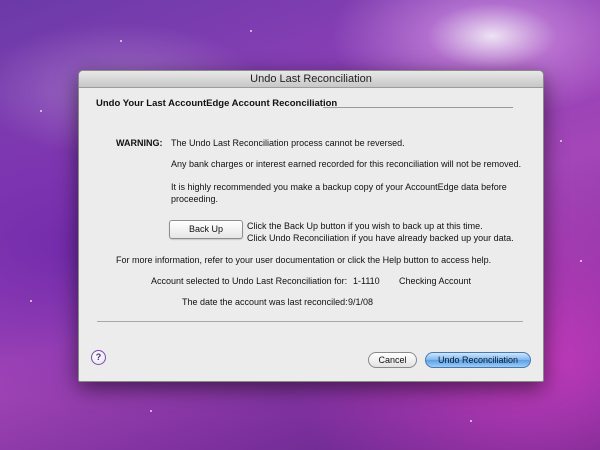  Describe the element at coordinates (98, 357) in the screenshot. I see `help-icon: ?` at that location.